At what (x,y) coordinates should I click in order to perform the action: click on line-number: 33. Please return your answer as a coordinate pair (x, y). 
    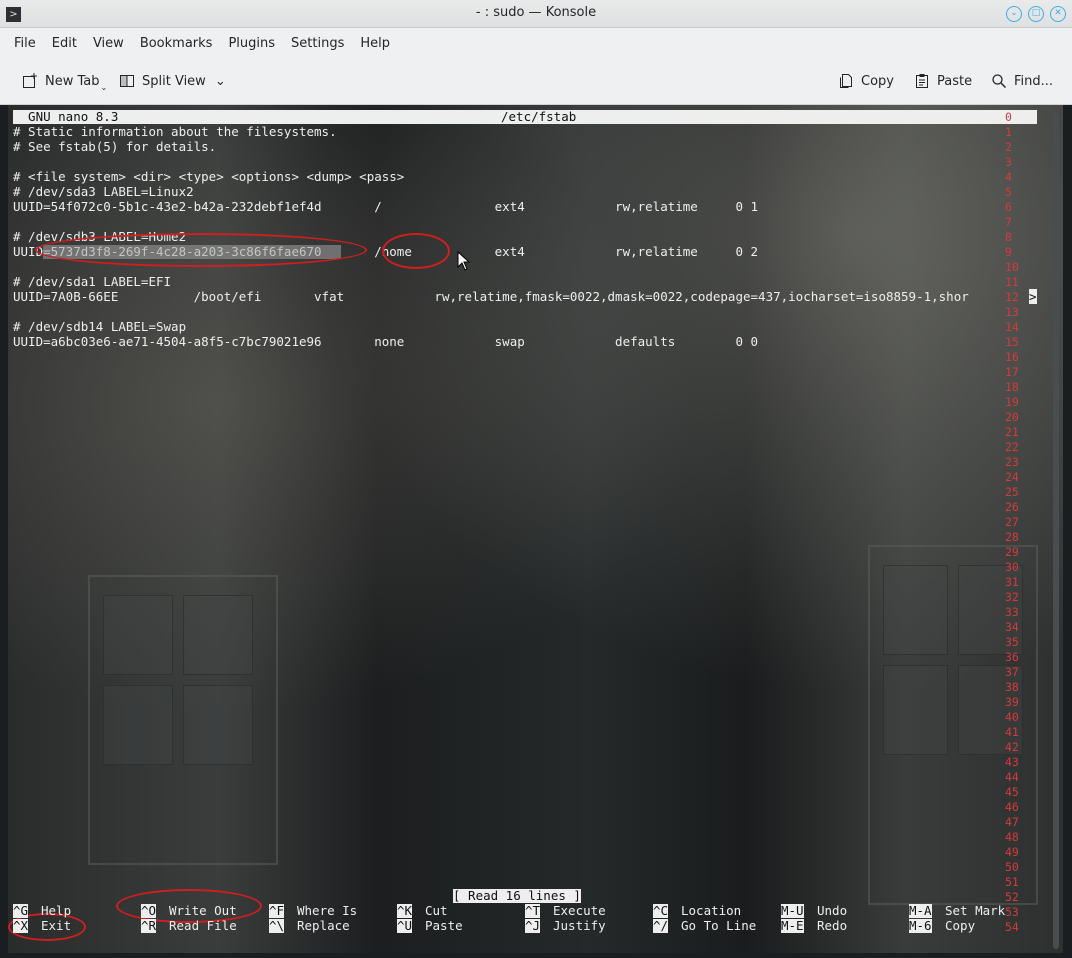
    Looking at the image, I should click on (1012, 612).